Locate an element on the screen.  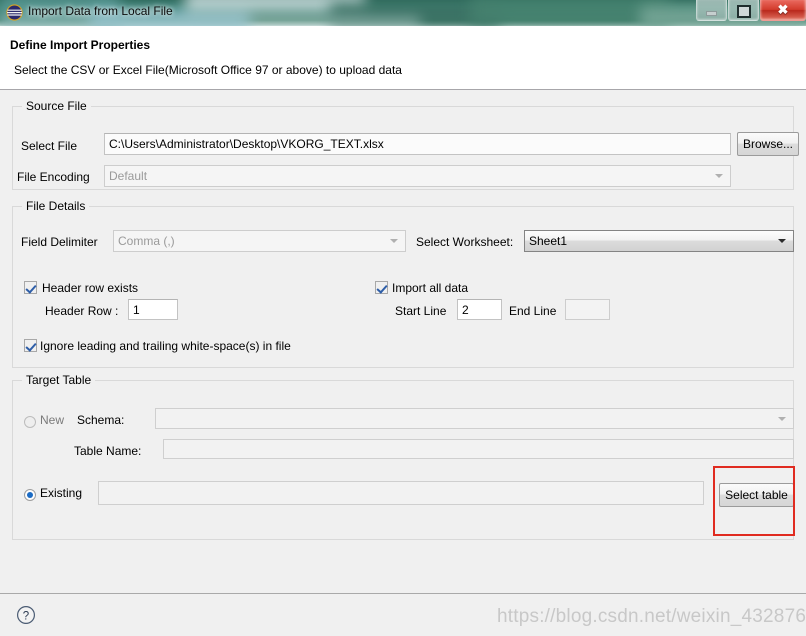
minimize-button is located at coordinates (711, 10).